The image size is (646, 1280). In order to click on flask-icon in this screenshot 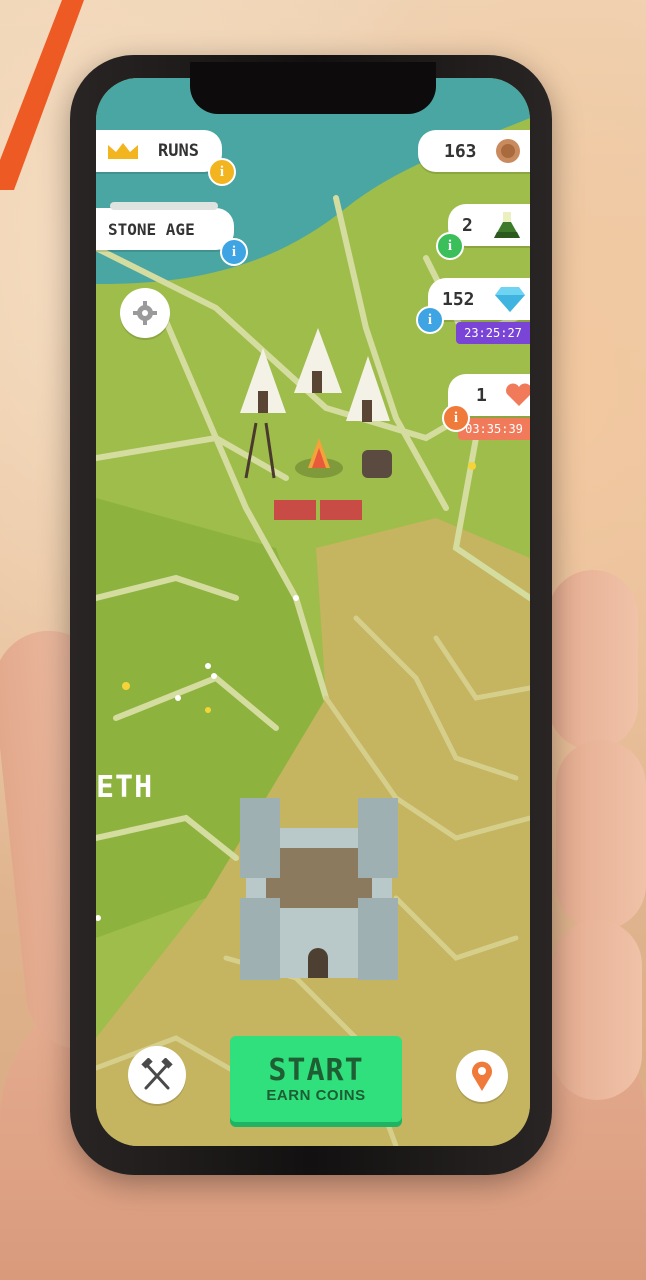, I will do `click(506, 225)`.